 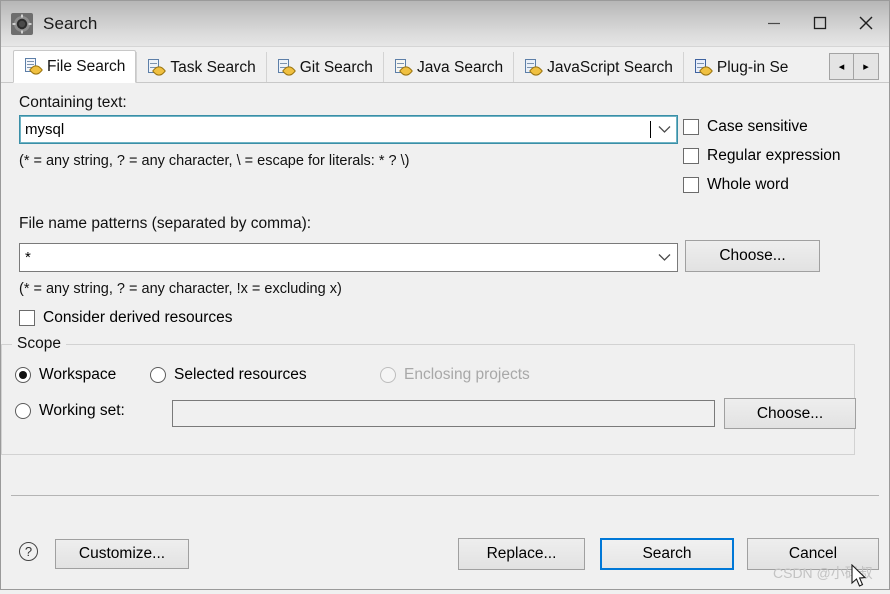 I want to click on checkbox-label: Consider derived resources, so click(x=138, y=317).